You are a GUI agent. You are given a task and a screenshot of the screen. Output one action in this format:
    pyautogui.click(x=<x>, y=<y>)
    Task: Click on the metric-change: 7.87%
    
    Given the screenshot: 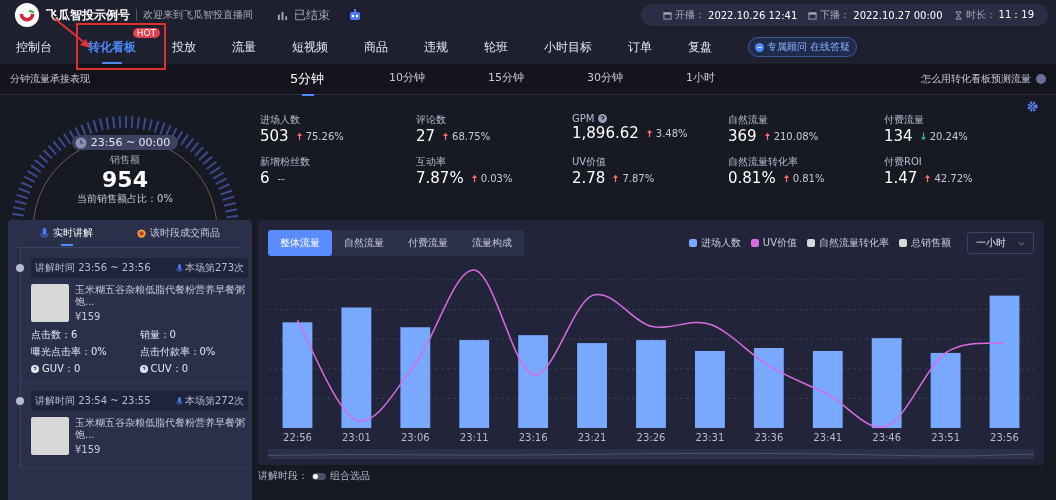 What is the action you would take?
    pyautogui.click(x=638, y=178)
    